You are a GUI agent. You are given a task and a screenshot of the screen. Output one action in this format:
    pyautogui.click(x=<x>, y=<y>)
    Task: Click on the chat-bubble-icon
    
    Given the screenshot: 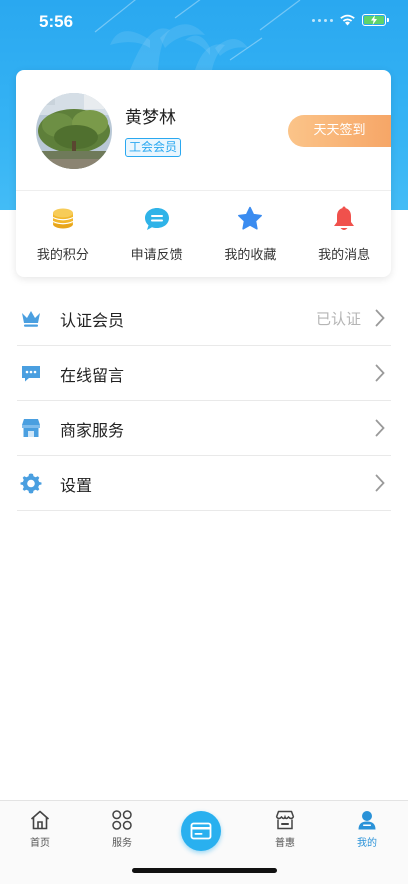 What is the action you would take?
    pyautogui.click(x=156, y=219)
    